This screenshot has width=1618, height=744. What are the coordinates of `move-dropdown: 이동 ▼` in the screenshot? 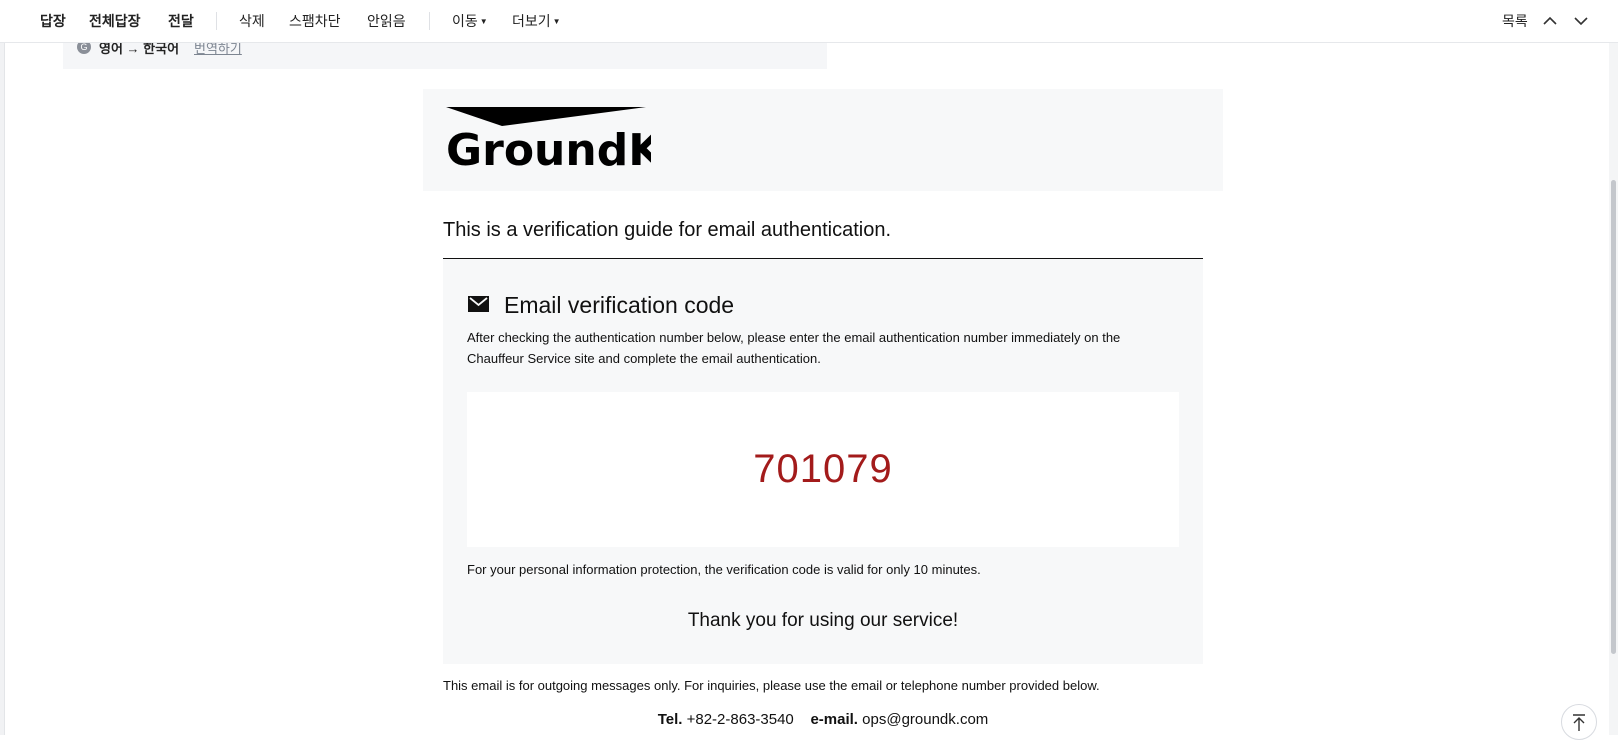 It's located at (470, 21).